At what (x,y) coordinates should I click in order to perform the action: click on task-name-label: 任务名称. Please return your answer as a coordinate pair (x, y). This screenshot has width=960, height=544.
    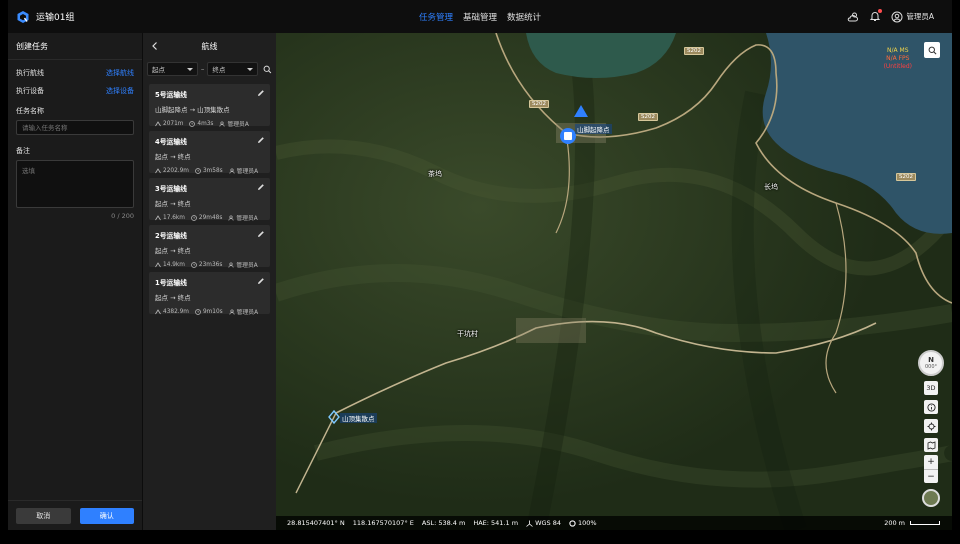
    Looking at the image, I should click on (30, 111).